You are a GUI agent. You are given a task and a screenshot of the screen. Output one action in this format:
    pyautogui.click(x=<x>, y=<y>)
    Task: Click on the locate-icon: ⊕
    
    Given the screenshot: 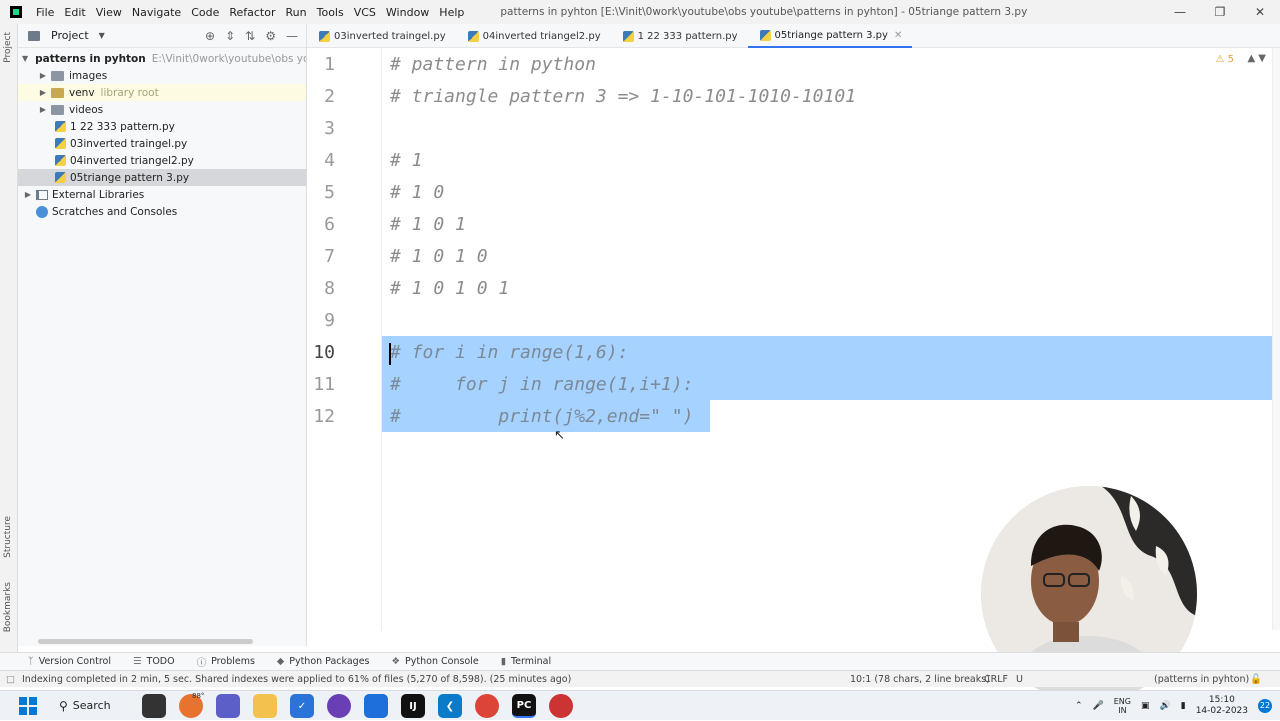 What is the action you would take?
    pyautogui.click(x=210, y=36)
    